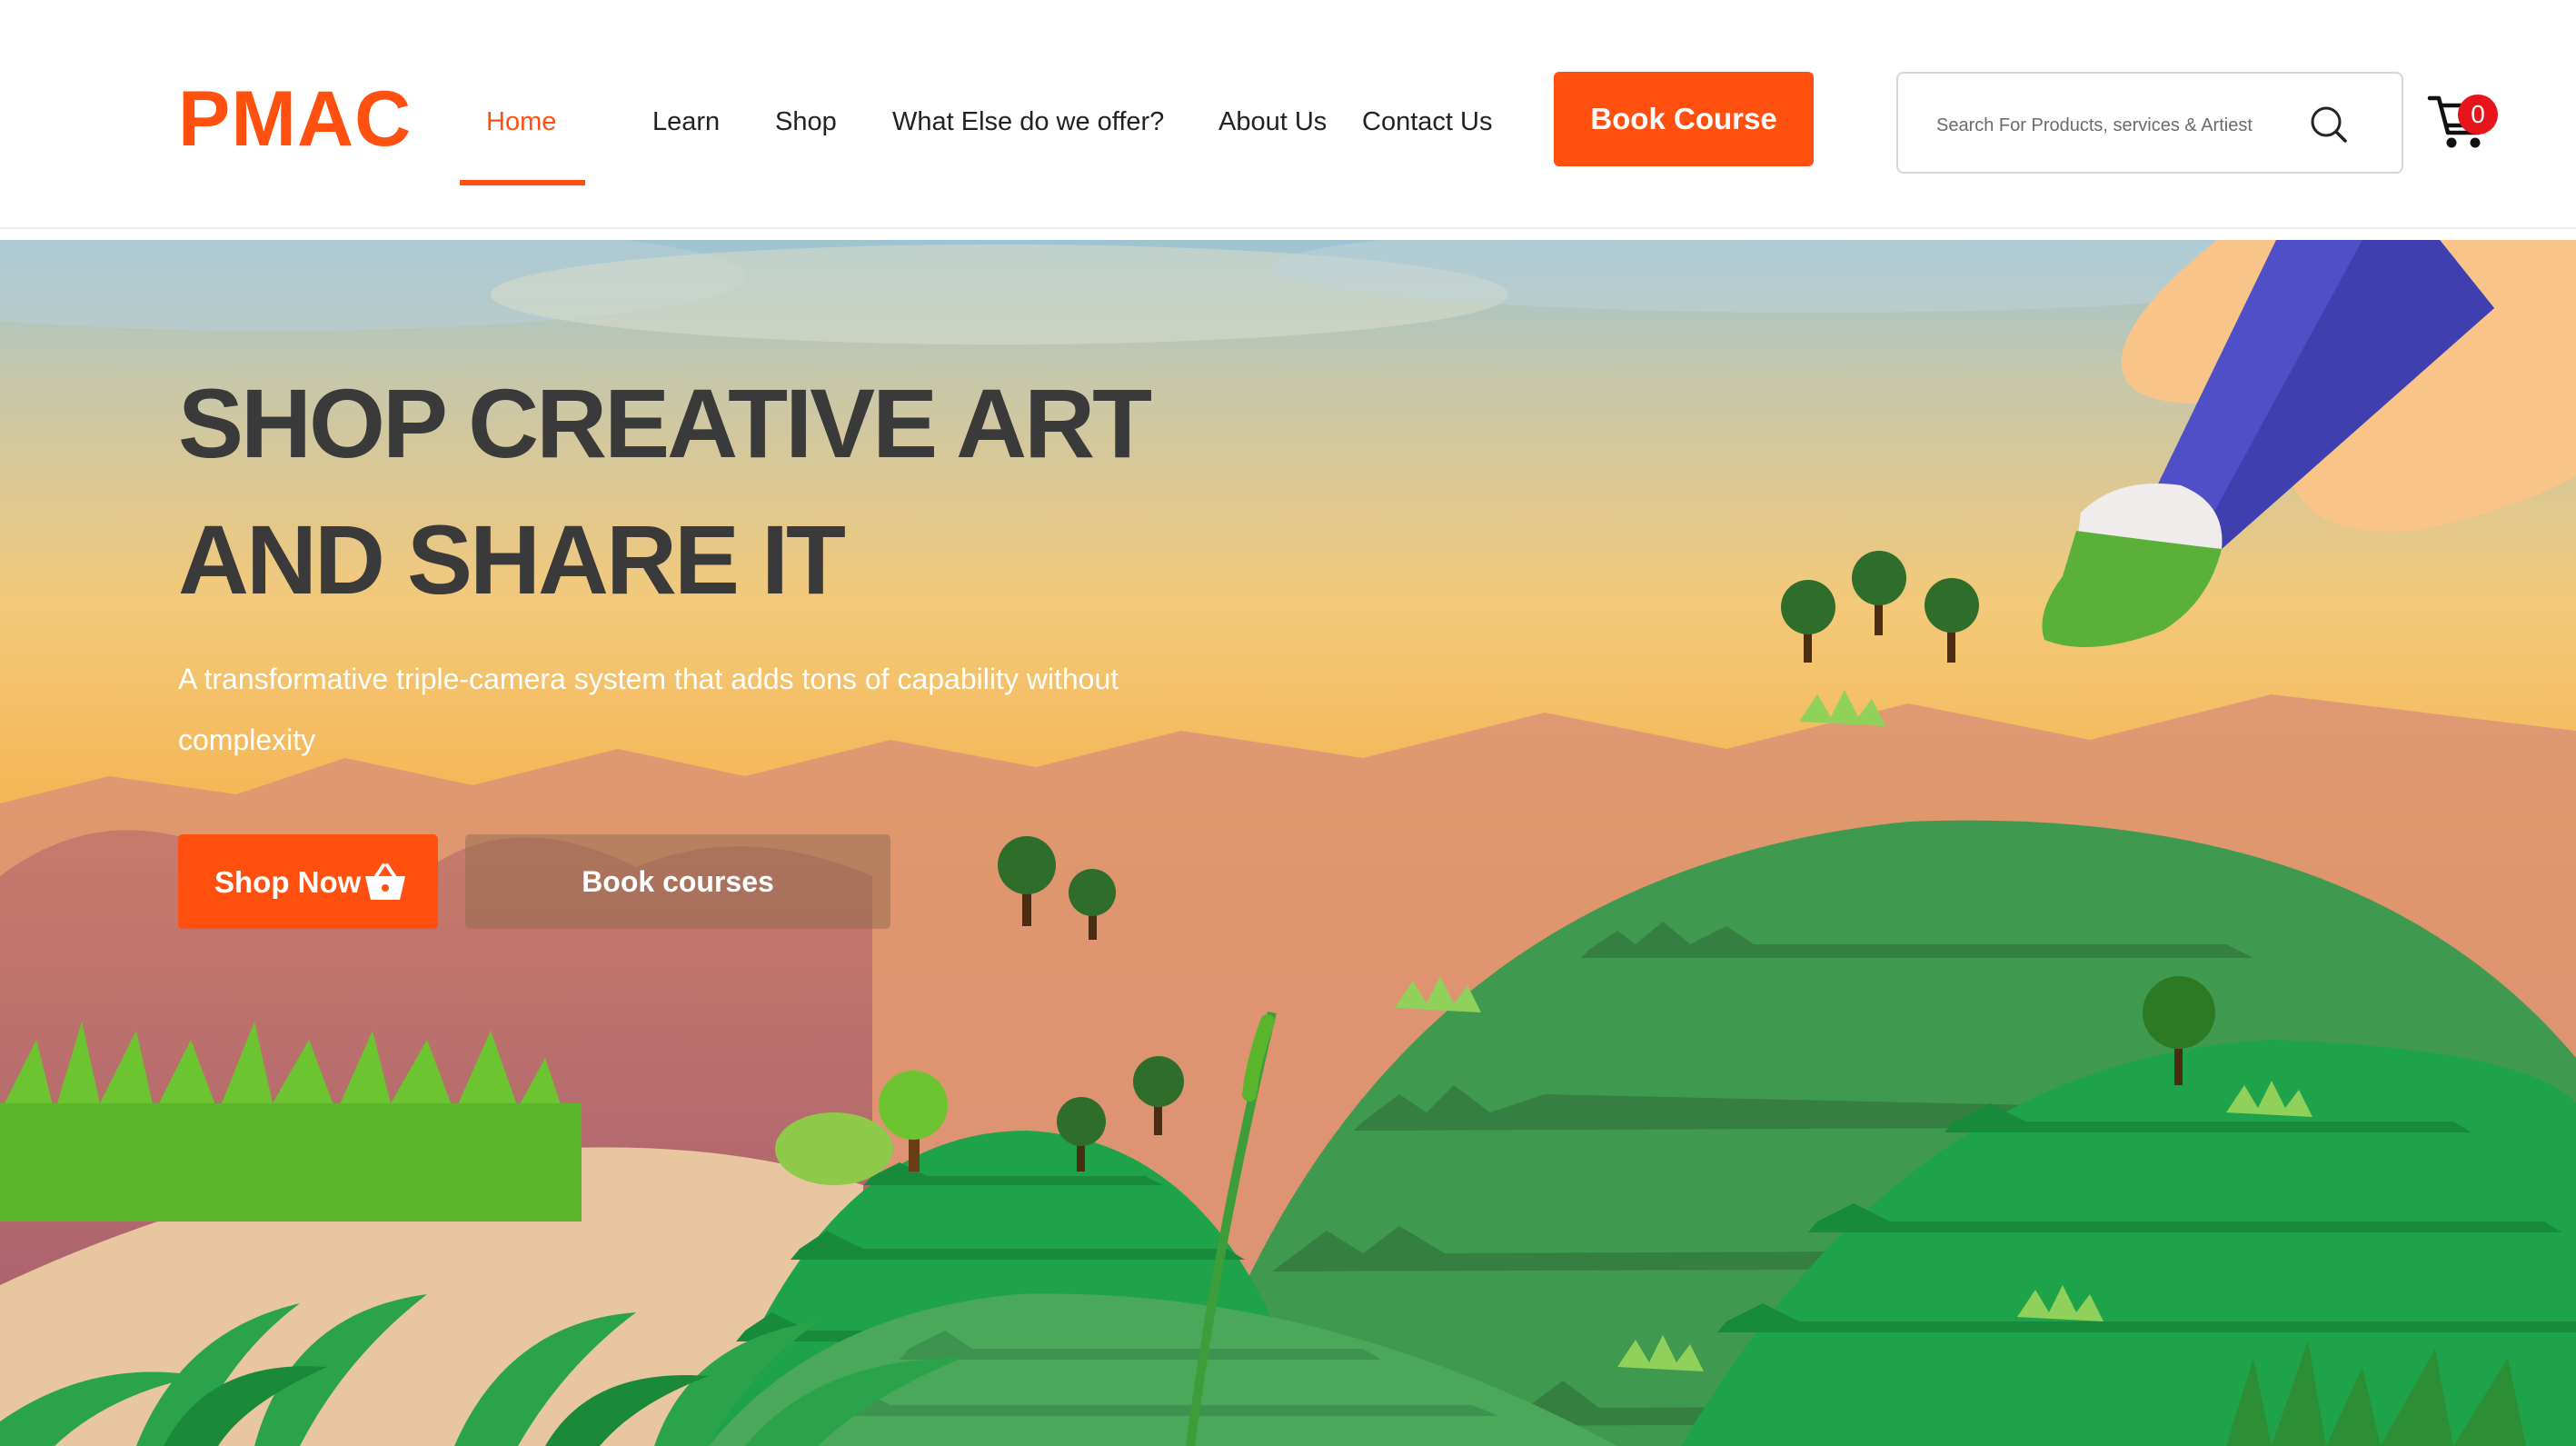 The width and height of the screenshot is (2576, 1446). Describe the element at coordinates (677, 882) in the screenshot. I see `book-courses-button: Book courses` at that location.